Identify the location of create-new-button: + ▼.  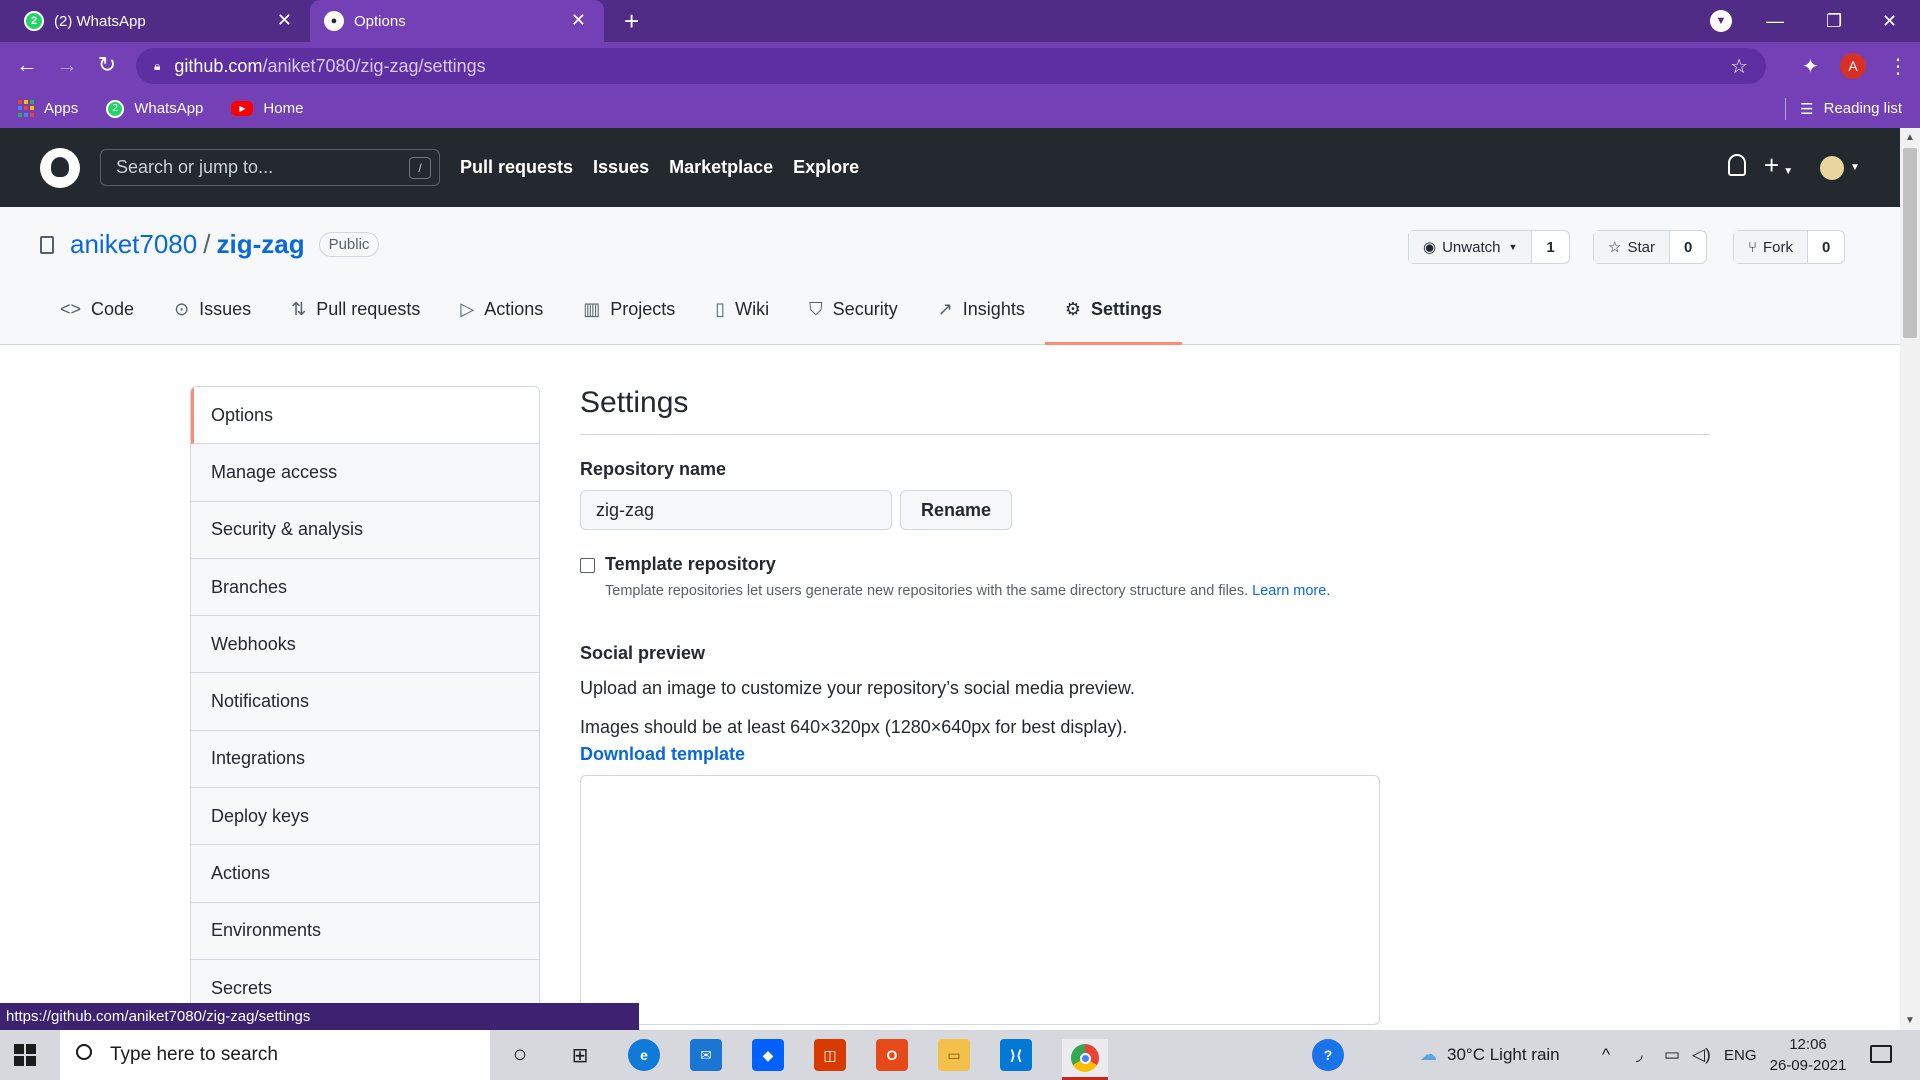
(1778, 165).